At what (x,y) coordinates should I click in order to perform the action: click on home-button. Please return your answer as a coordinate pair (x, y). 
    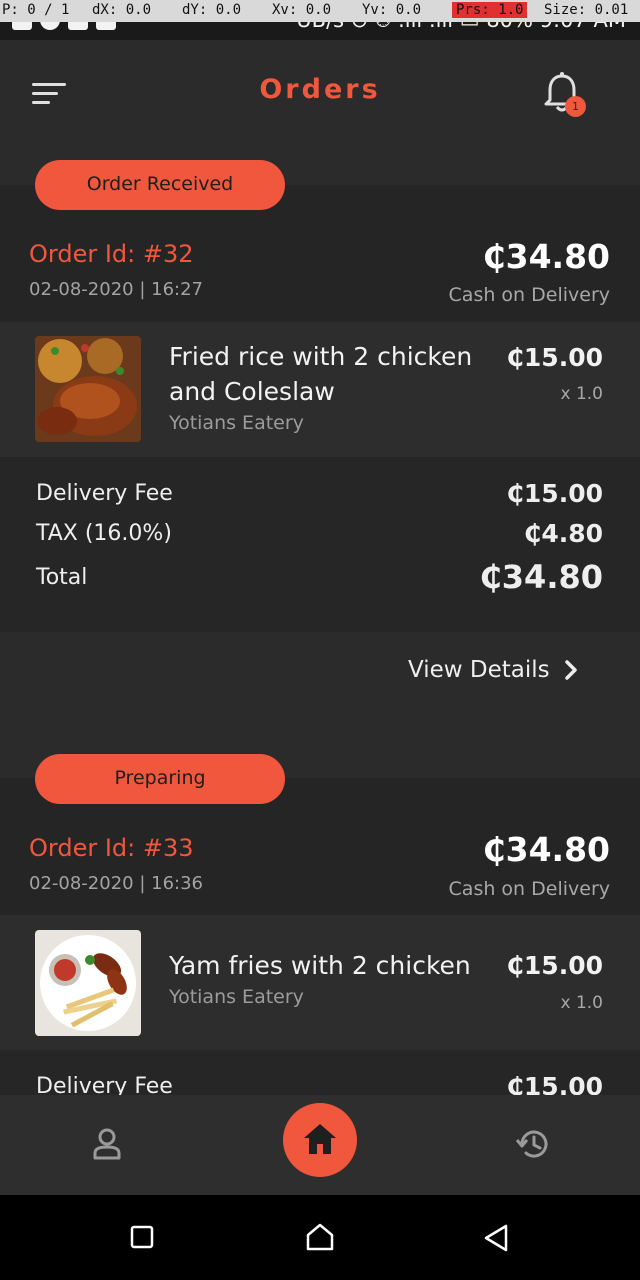
    Looking at the image, I should click on (320, 1140).